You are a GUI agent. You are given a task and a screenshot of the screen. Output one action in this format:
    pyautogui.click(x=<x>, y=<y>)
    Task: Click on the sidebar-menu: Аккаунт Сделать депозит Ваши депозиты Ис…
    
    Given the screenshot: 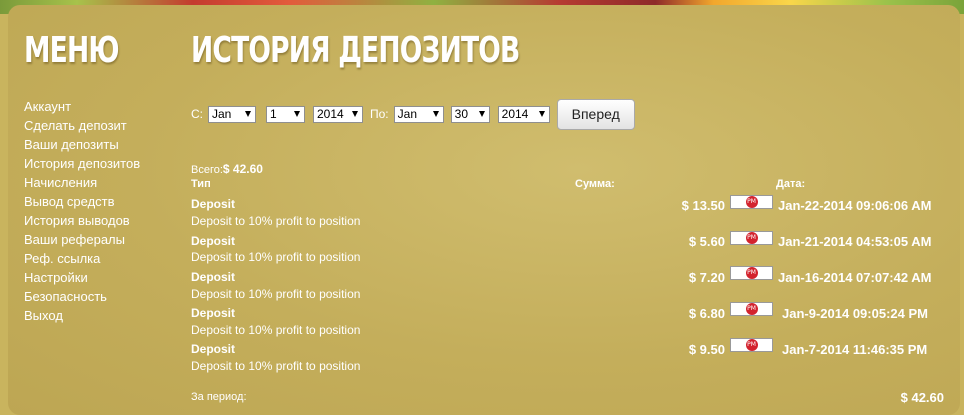 What is the action you would take?
    pyautogui.click(x=82, y=211)
    